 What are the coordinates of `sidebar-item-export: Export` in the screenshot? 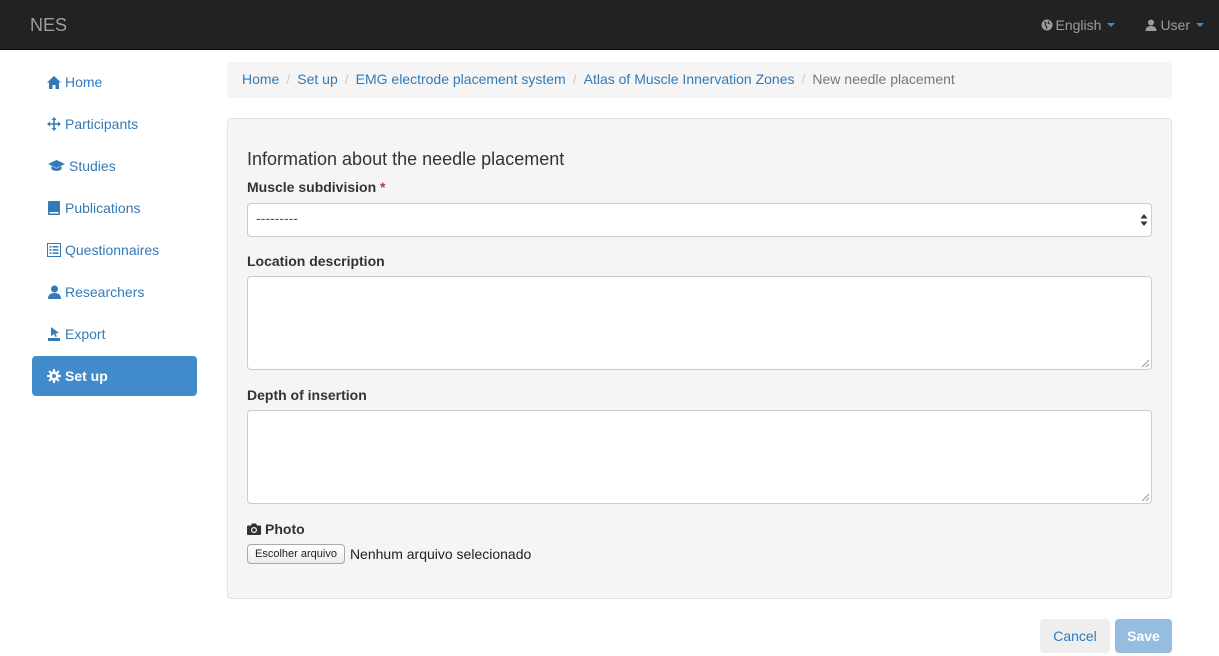 It's located at (114, 334).